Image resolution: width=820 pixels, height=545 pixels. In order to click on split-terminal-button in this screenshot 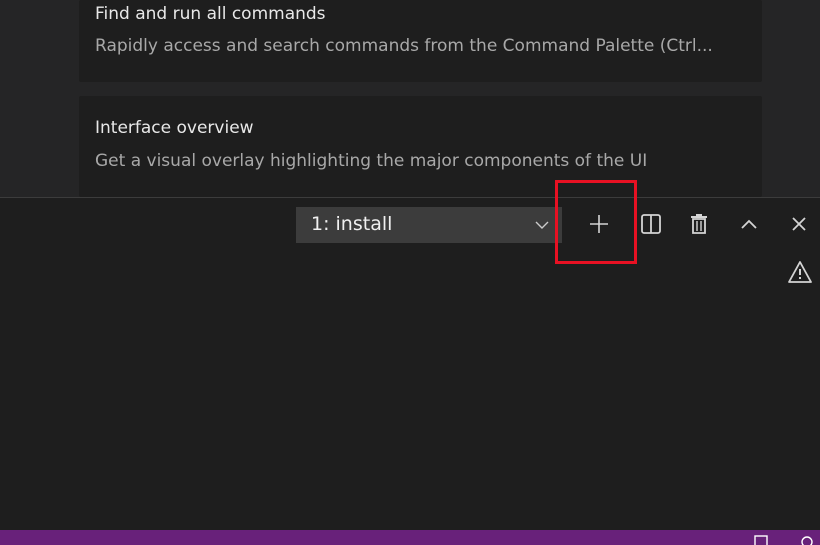, I will do `click(651, 224)`.